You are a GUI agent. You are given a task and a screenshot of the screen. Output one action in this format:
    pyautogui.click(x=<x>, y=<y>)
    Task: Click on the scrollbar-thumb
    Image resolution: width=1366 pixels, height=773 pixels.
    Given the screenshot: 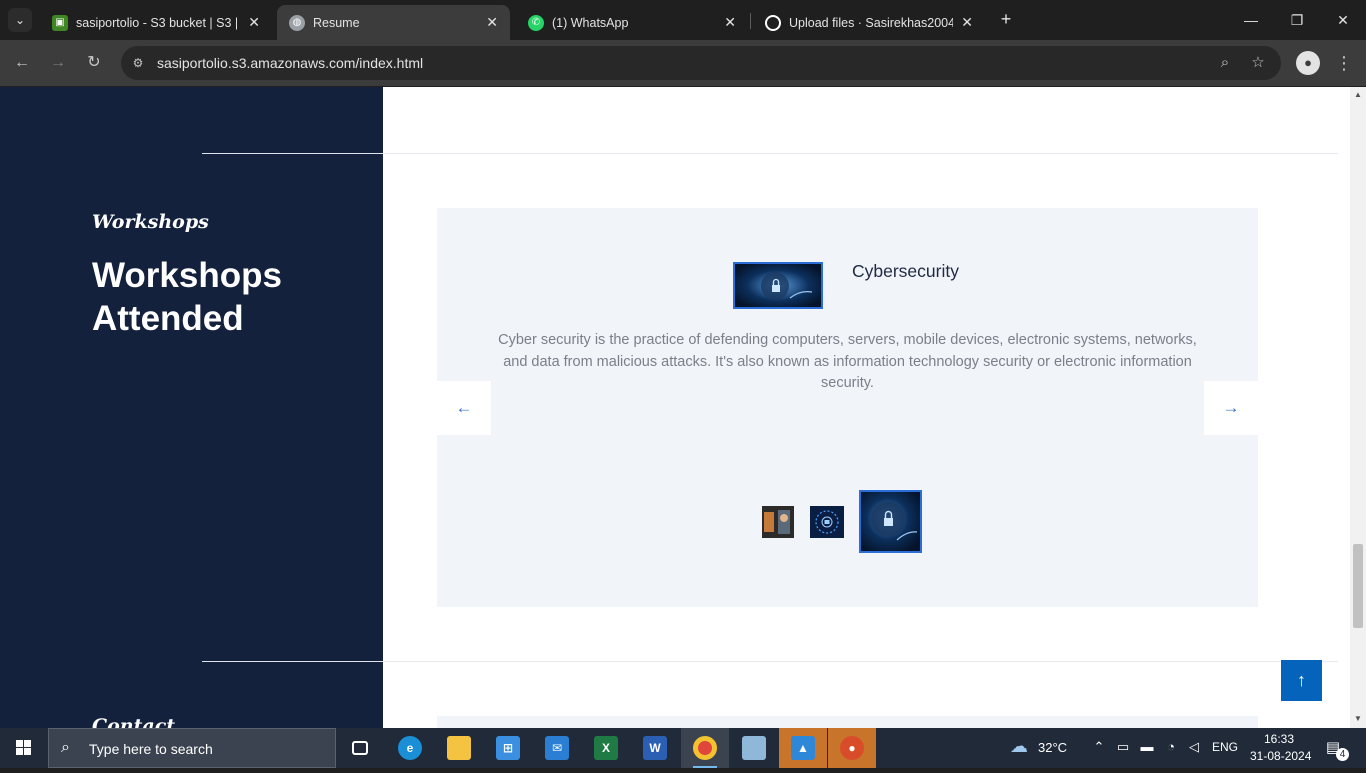 What is the action you would take?
    pyautogui.click(x=1358, y=586)
    